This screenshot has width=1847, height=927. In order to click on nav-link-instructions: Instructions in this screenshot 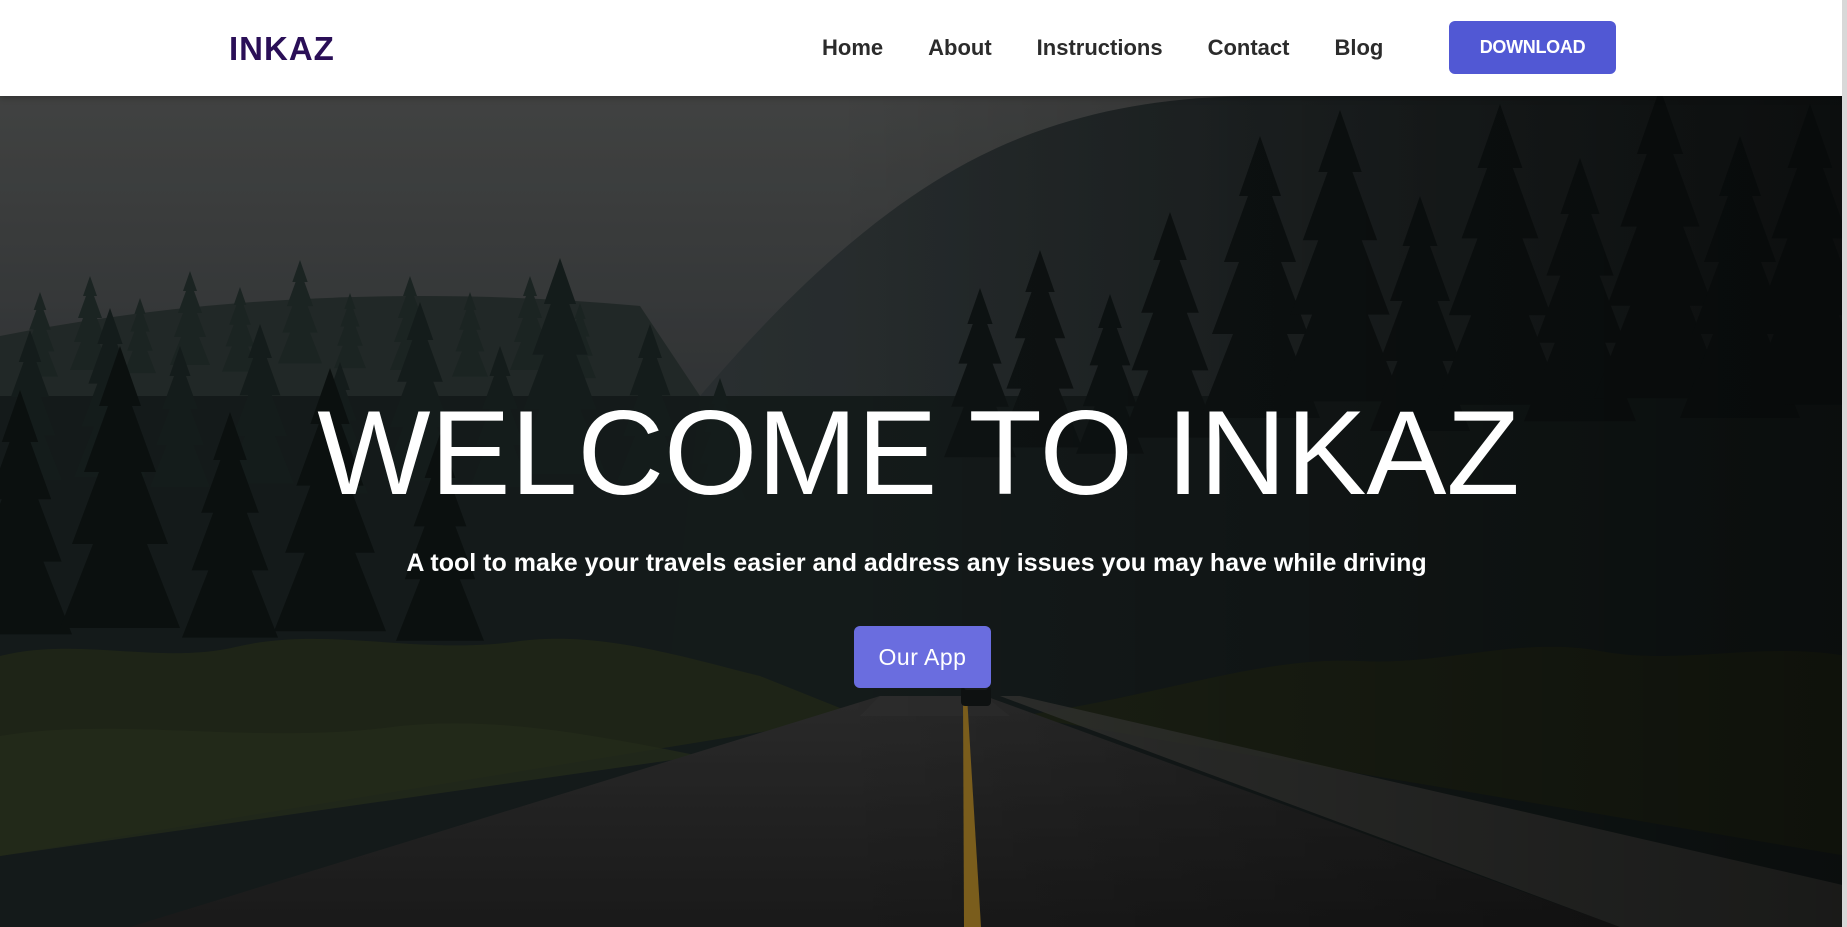, I will do `click(1100, 48)`.